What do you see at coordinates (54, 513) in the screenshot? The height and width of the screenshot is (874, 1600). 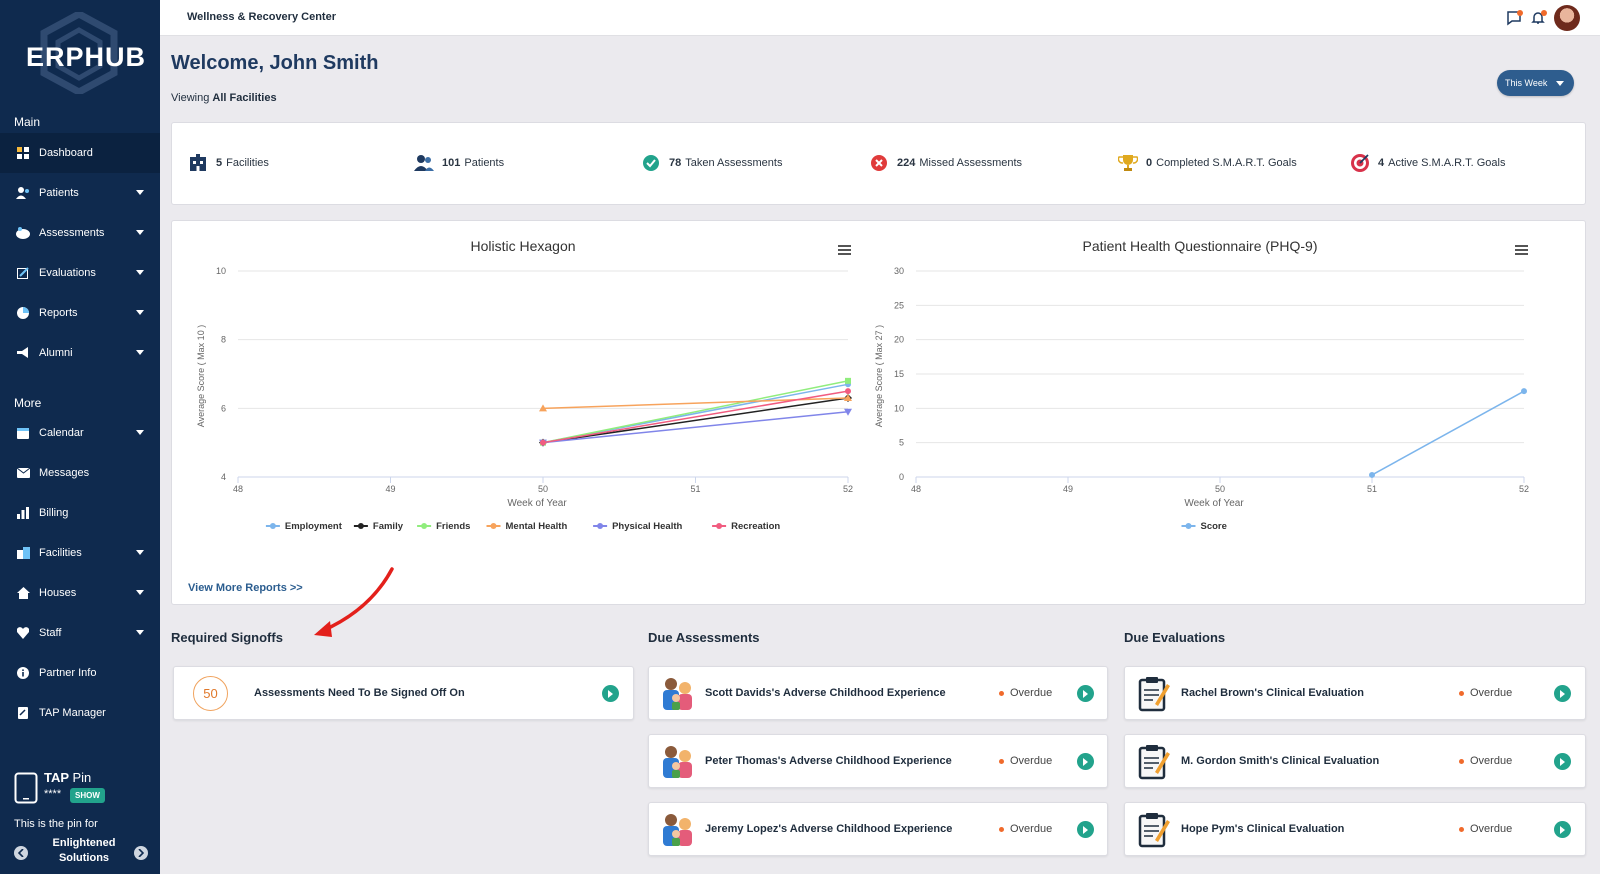 I see `sidebar-item-label: Billing` at bounding box center [54, 513].